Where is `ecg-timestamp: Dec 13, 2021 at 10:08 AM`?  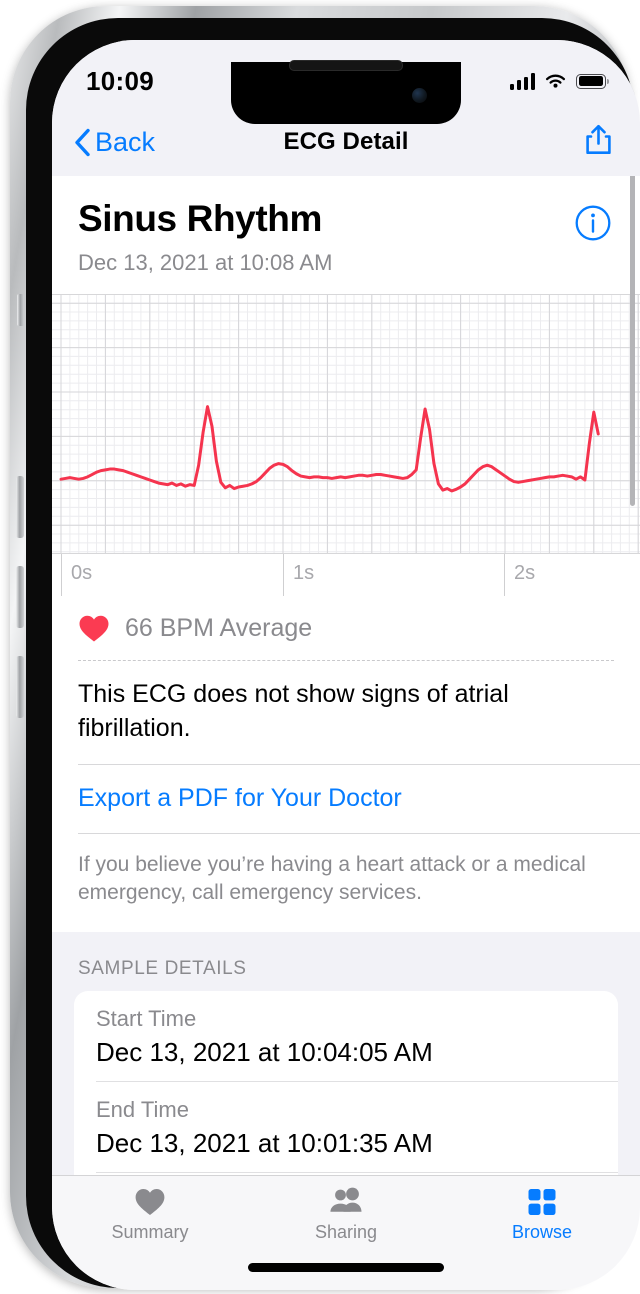
ecg-timestamp: Dec 13, 2021 at 10:08 AM is located at coordinates (205, 262).